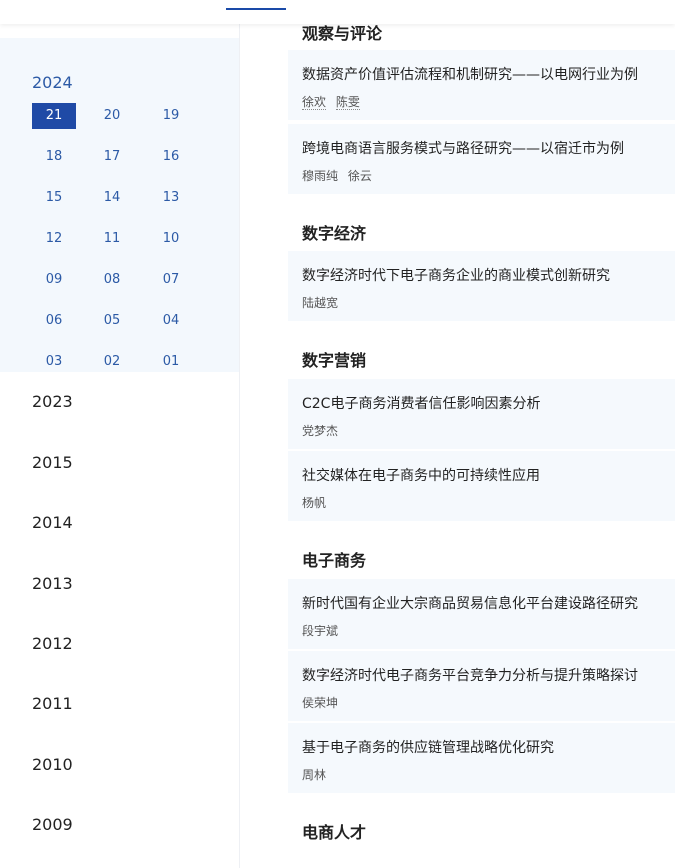 The width and height of the screenshot is (675, 868). What do you see at coordinates (112, 116) in the screenshot?
I see `issue-link: 20` at bounding box center [112, 116].